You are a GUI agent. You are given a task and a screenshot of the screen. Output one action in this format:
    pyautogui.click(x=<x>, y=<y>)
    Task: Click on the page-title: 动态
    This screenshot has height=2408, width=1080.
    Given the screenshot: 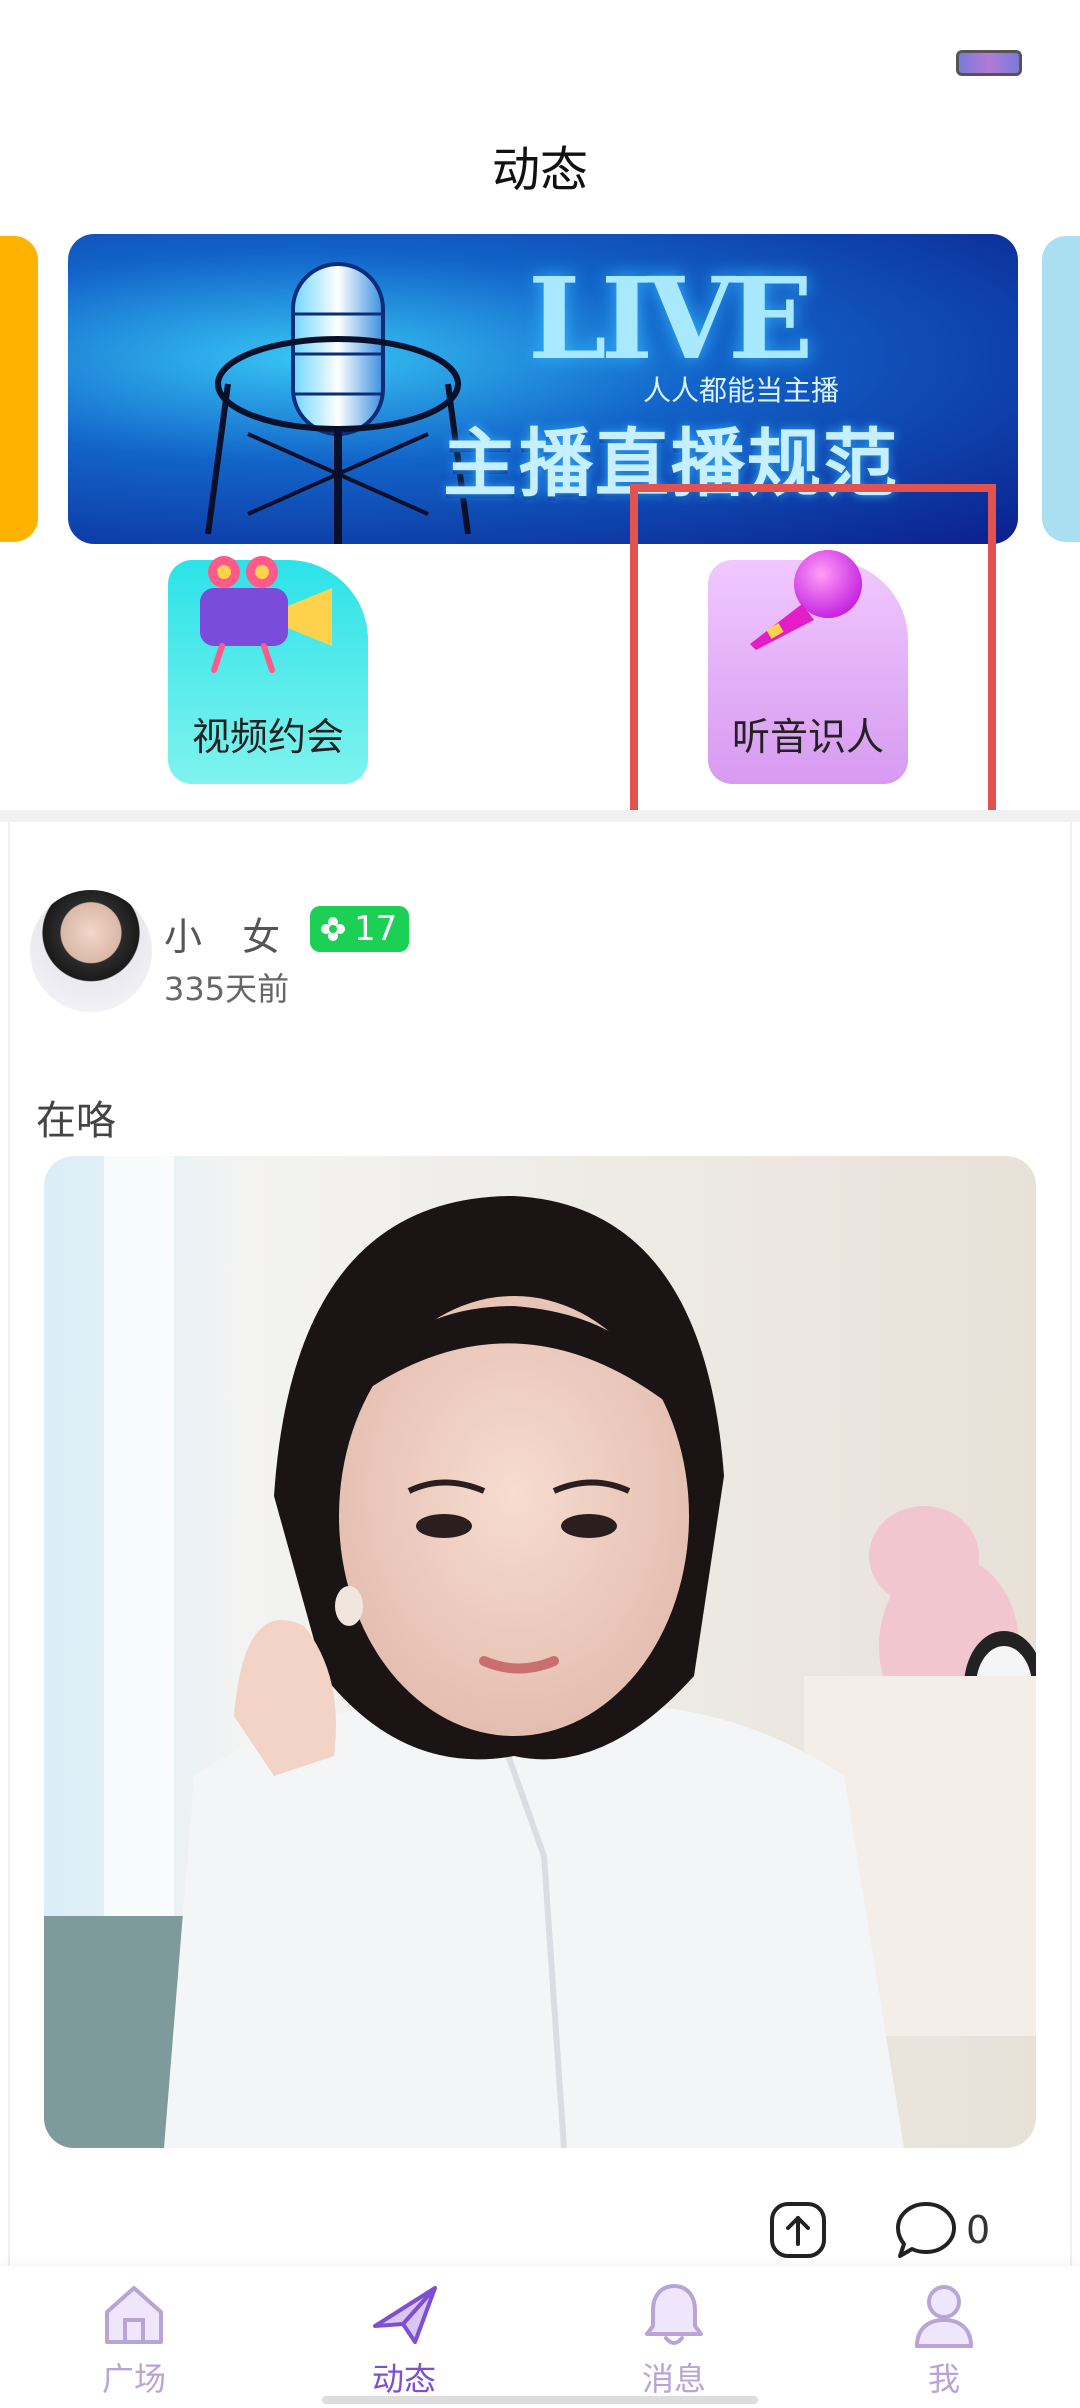 What is the action you would take?
    pyautogui.click(x=539, y=170)
    